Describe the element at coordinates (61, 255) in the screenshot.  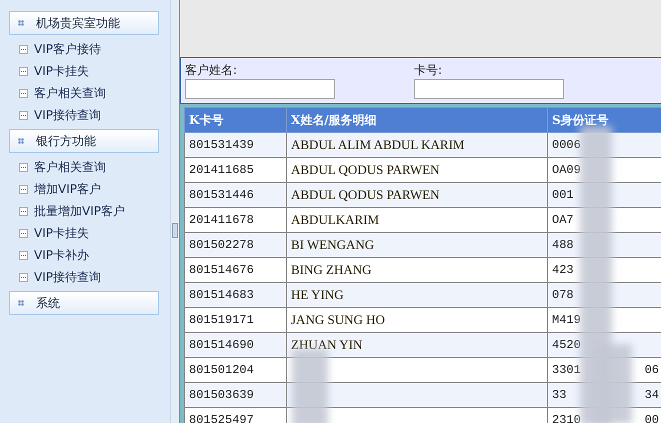
I see `menu-item: VIP卡补办` at that location.